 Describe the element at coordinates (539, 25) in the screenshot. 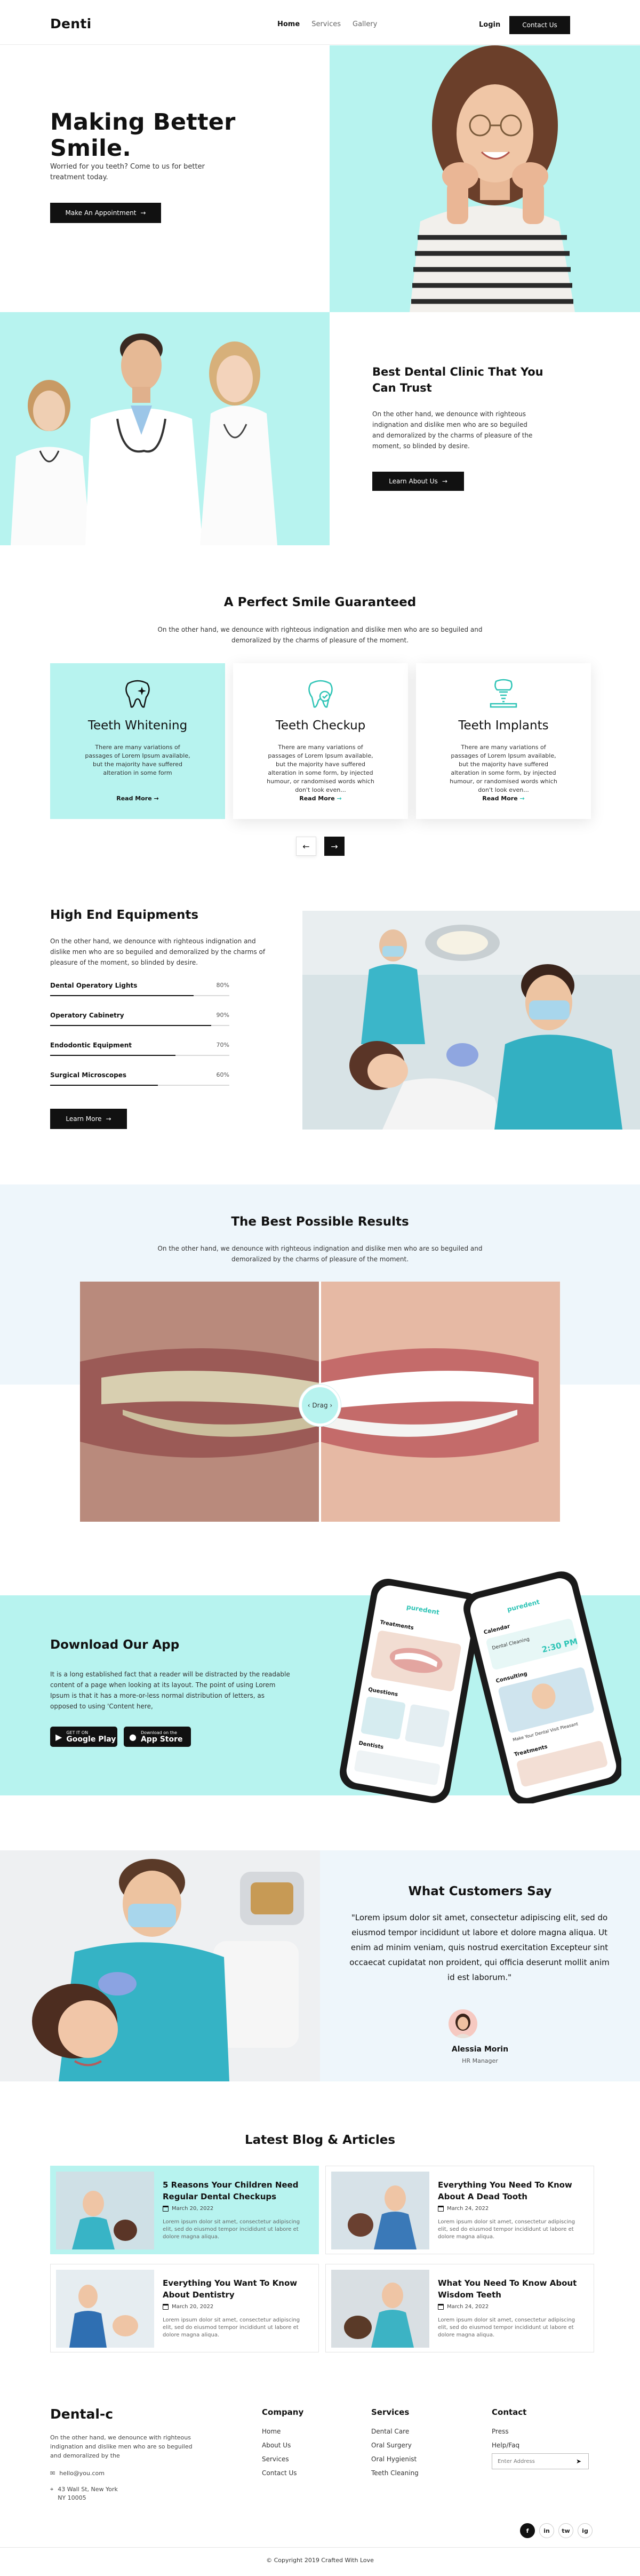

I see `contact-us-button: Contact Us` at that location.